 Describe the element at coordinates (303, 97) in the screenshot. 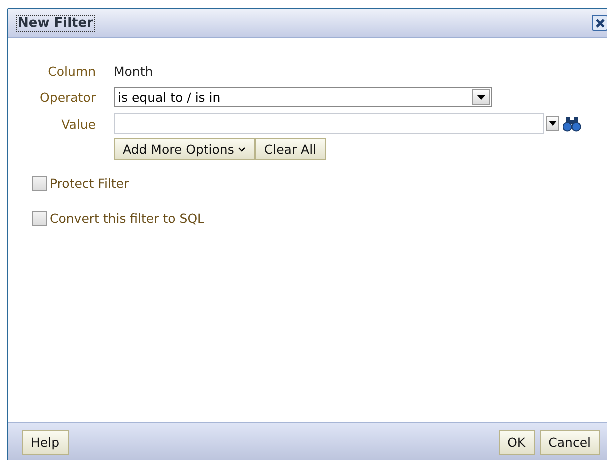

I see `operator-select: is equal to / is in` at that location.